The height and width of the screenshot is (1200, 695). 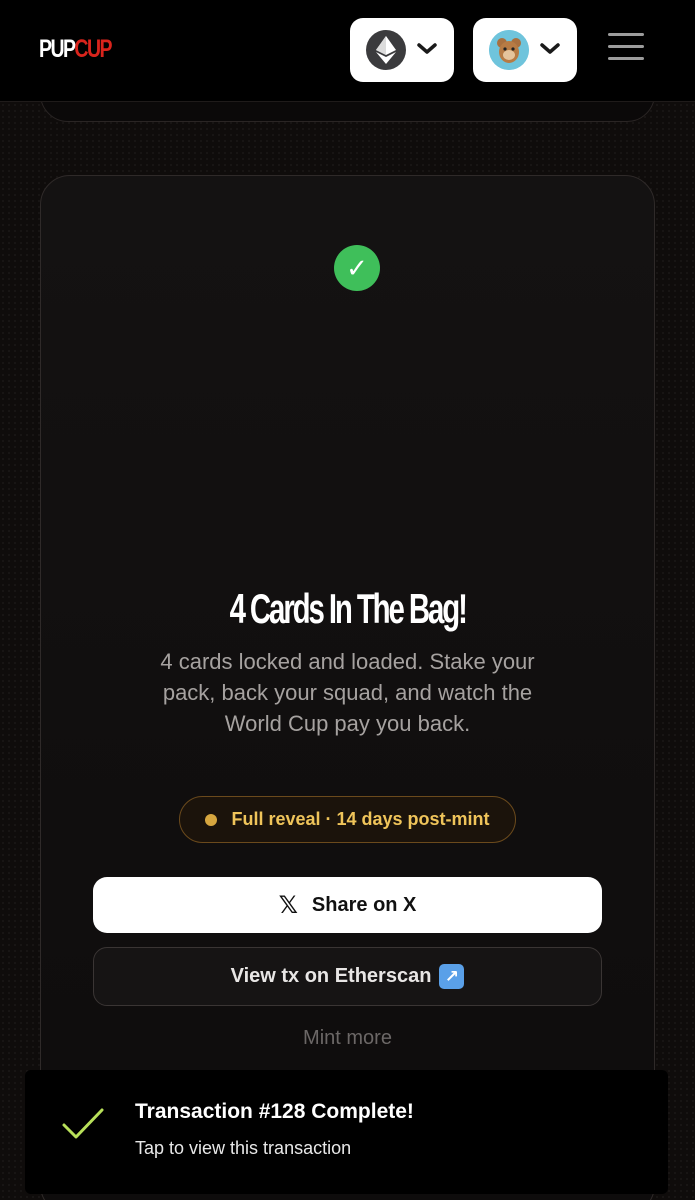 What do you see at coordinates (57, 49) in the screenshot?
I see `logo-pup-text: PUP` at bounding box center [57, 49].